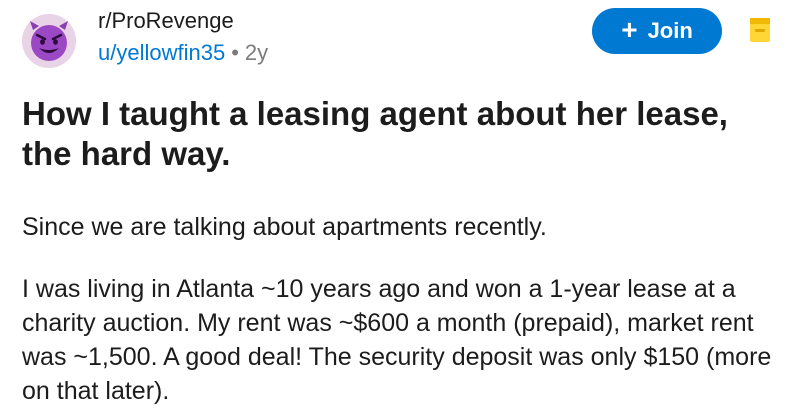 Image resolution: width=800 pixels, height=420 pixels. Describe the element at coordinates (161, 52) in the screenshot. I see `username-link: u/yellowfin35` at that location.